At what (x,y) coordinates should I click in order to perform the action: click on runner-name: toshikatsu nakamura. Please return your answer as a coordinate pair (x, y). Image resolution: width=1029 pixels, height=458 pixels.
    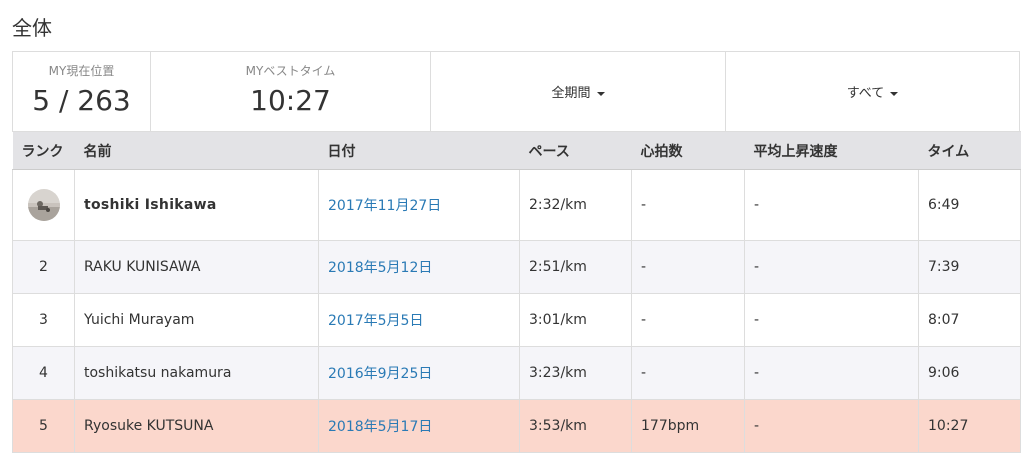
    Looking at the image, I should click on (196, 373).